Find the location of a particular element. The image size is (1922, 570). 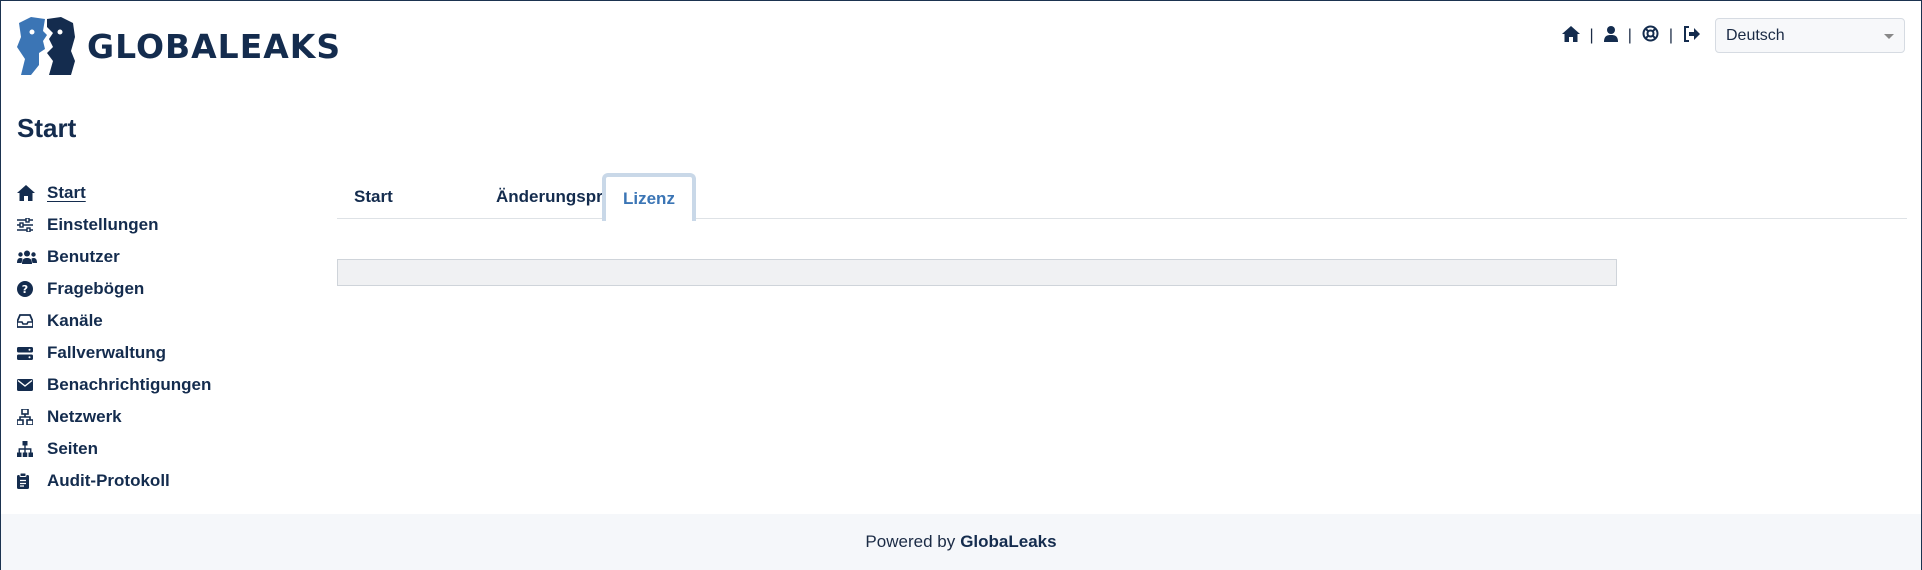

sidebar-item-label: Netzwerk is located at coordinates (84, 416).